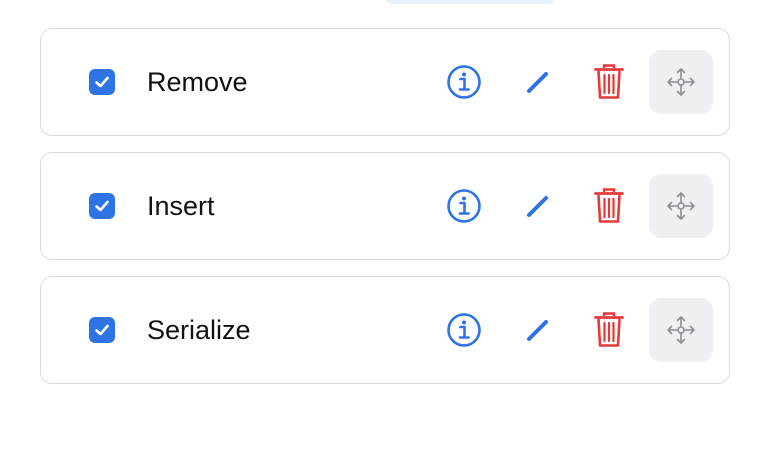 Image resolution: width=776 pixels, height=468 pixels. What do you see at coordinates (470, 2) in the screenshot?
I see `top-selected-chip` at bounding box center [470, 2].